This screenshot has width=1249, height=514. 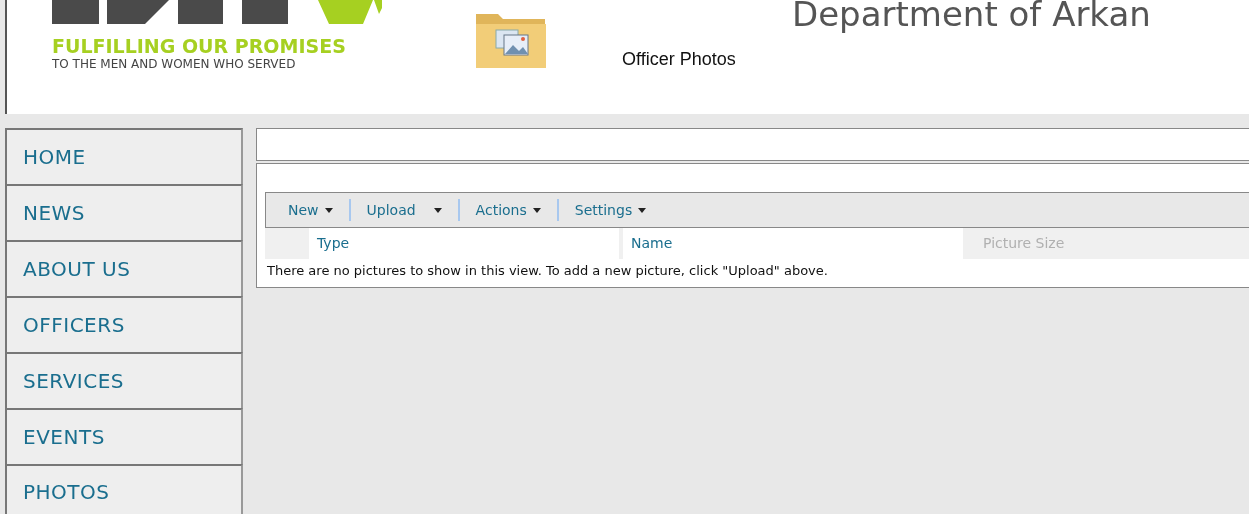 What do you see at coordinates (610, 210) in the screenshot?
I see `toolbar-menu-button: Settings` at bounding box center [610, 210].